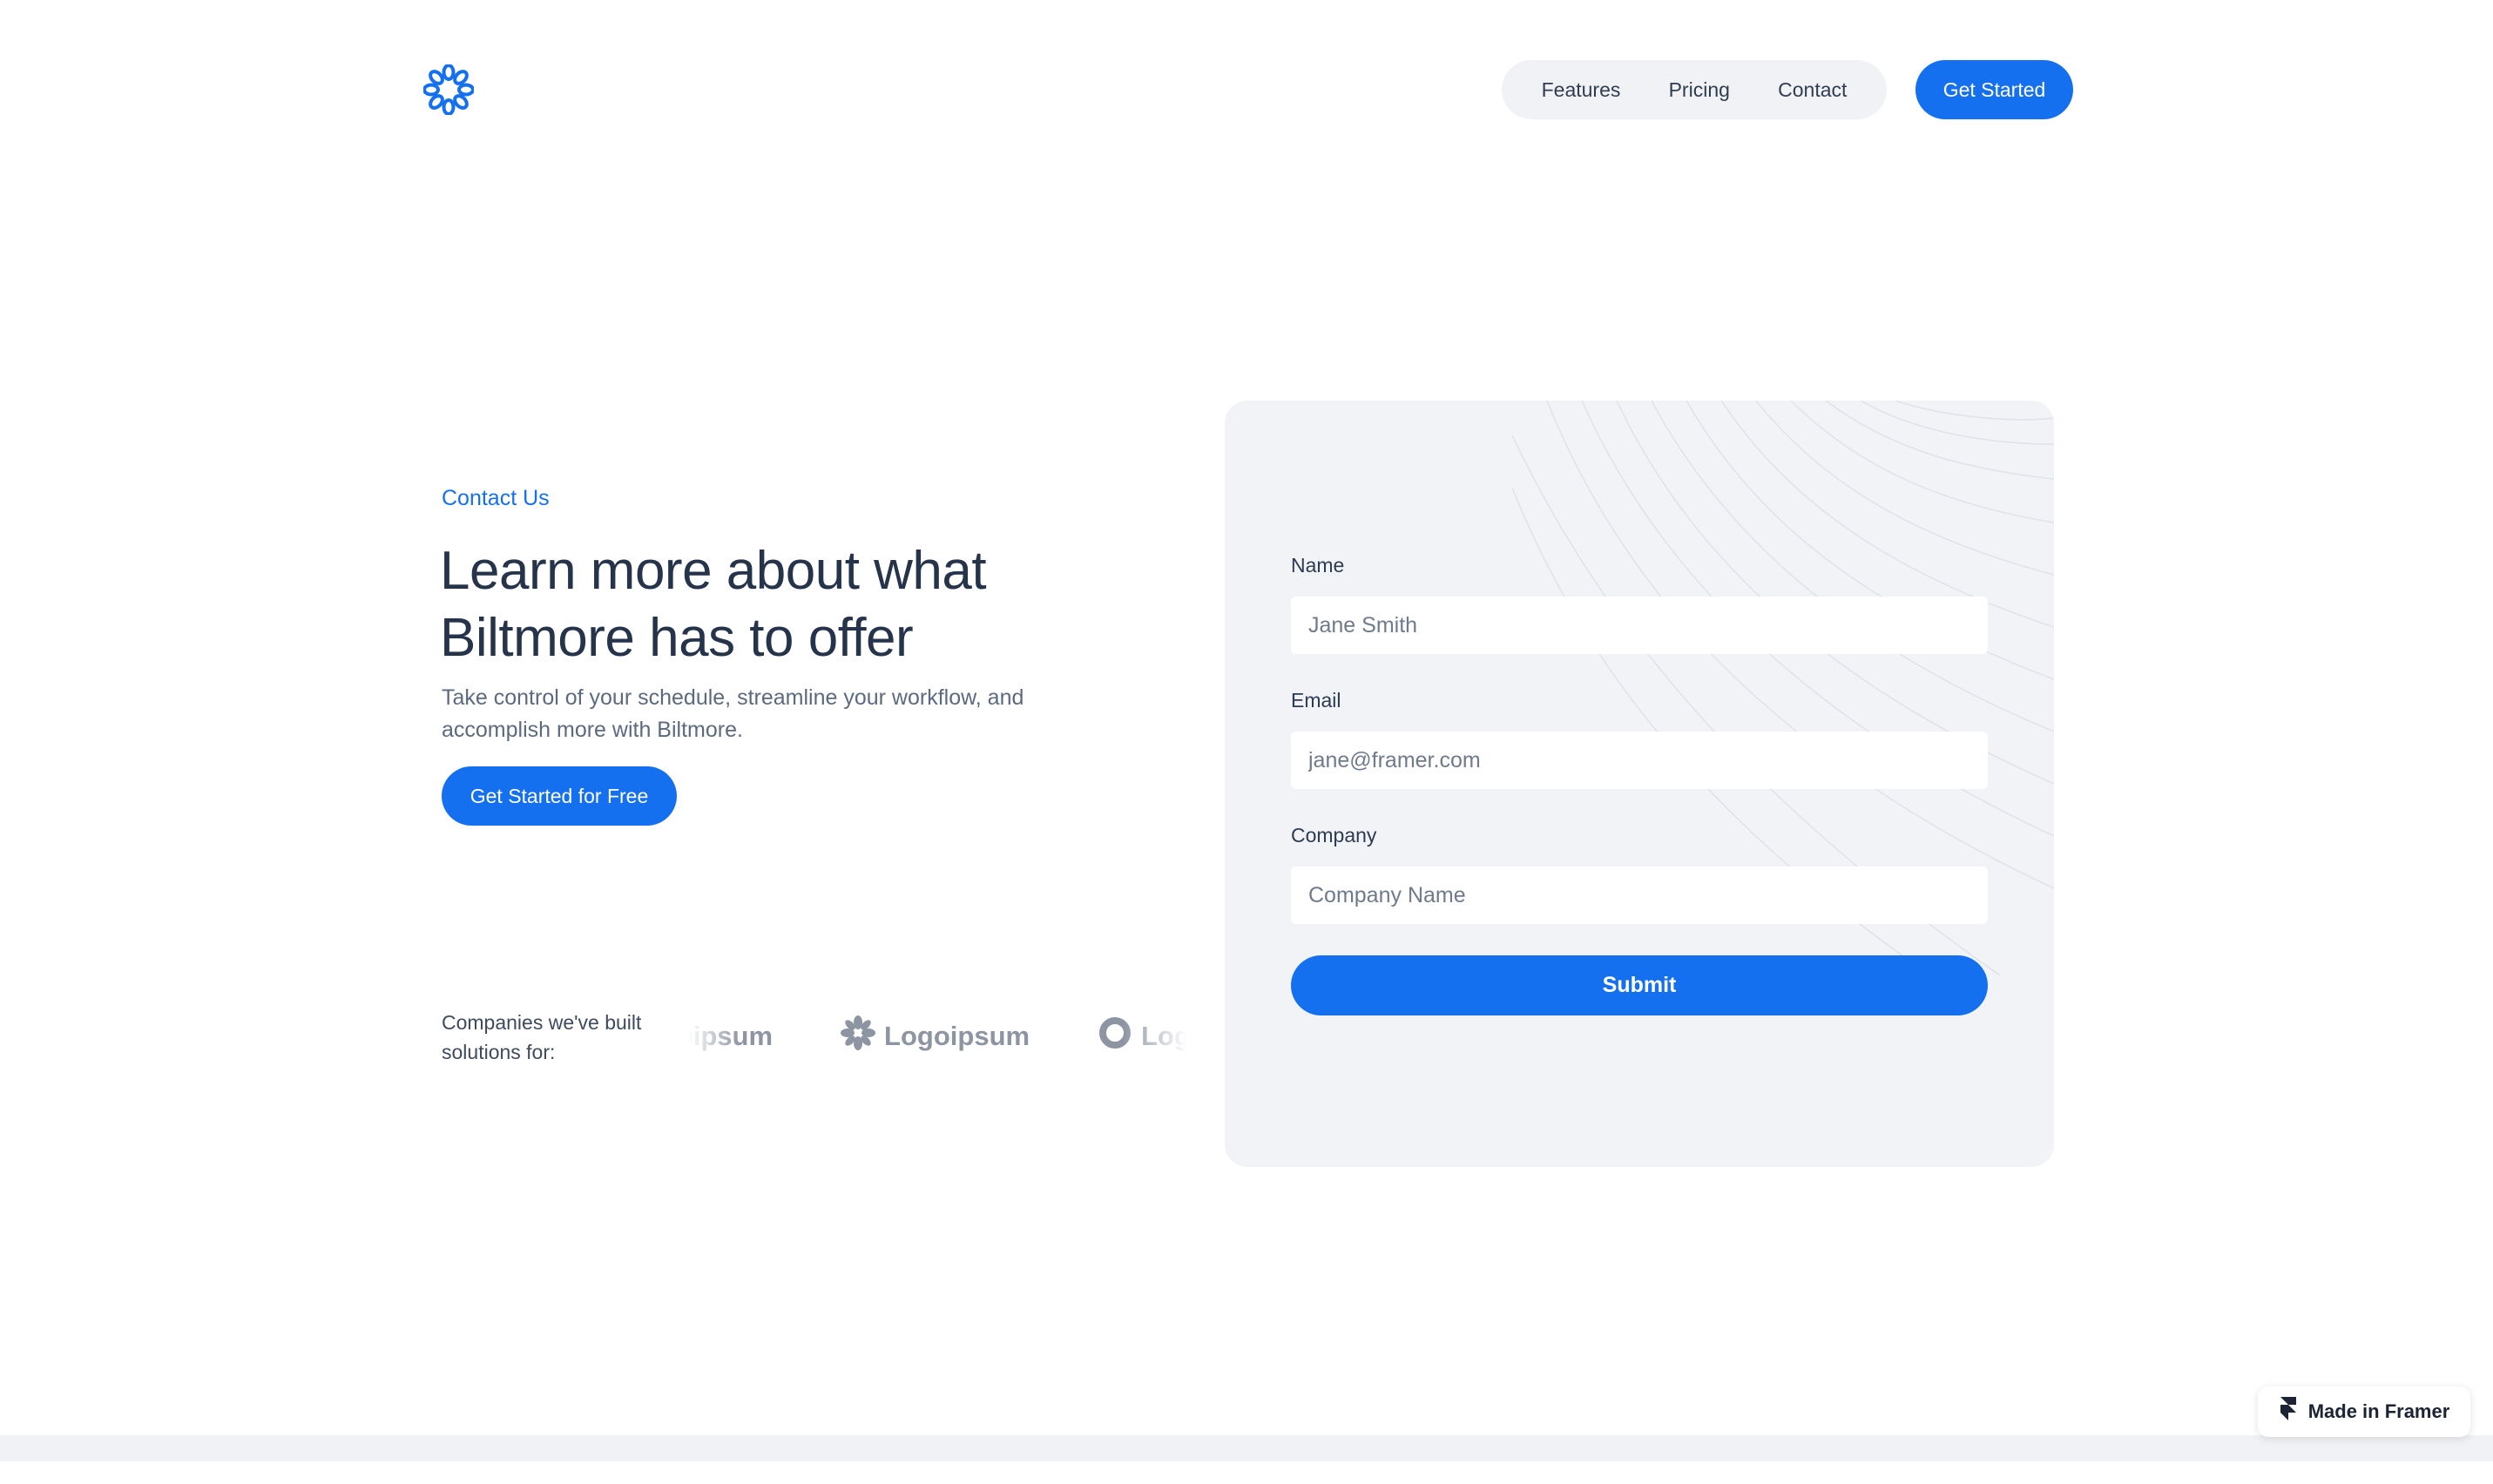 Image resolution: width=2493 pixels, height=1484 pixels. What do you see at coordinates (1640, 625) in the screenshot?
I see `name-field` at bounding box center [1640, 625].